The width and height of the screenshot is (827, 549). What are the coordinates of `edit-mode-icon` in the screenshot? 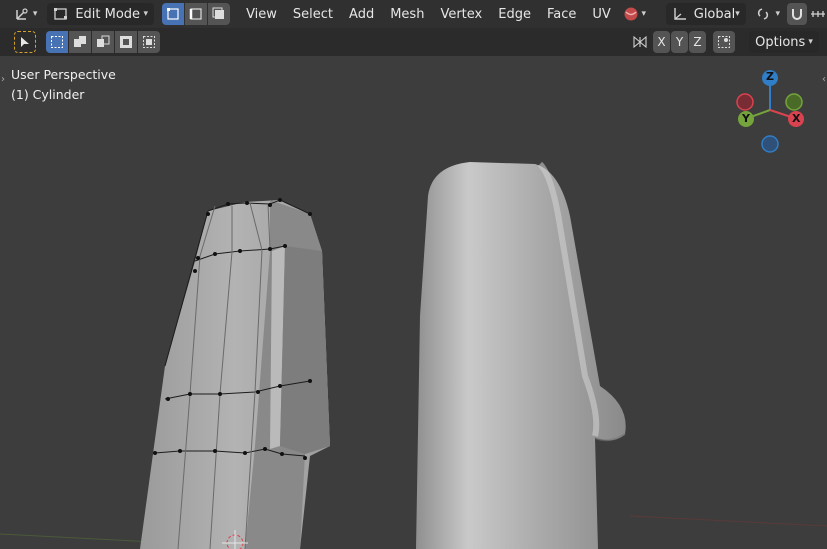 It's located at (61, 14).